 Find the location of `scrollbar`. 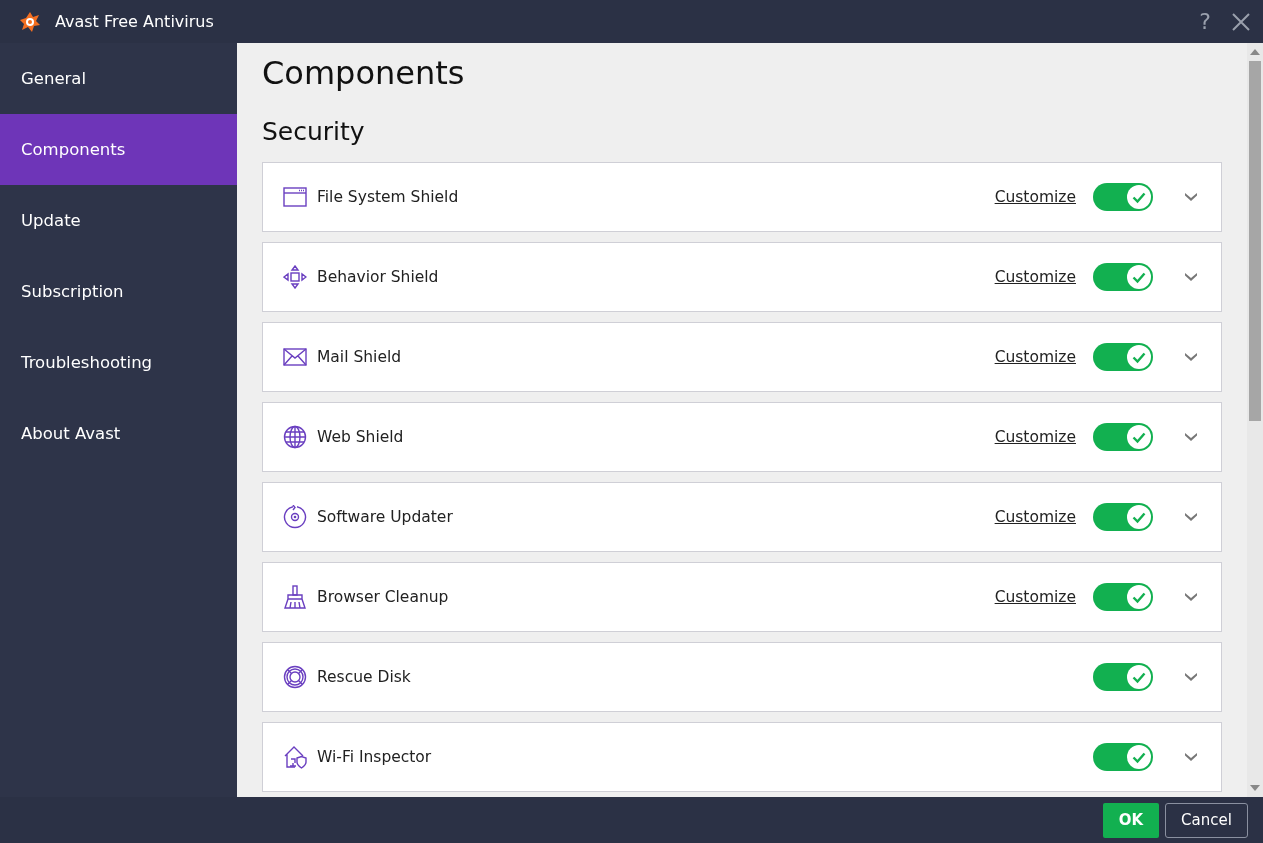

scrollbar is located at coordinates (1255, 420).